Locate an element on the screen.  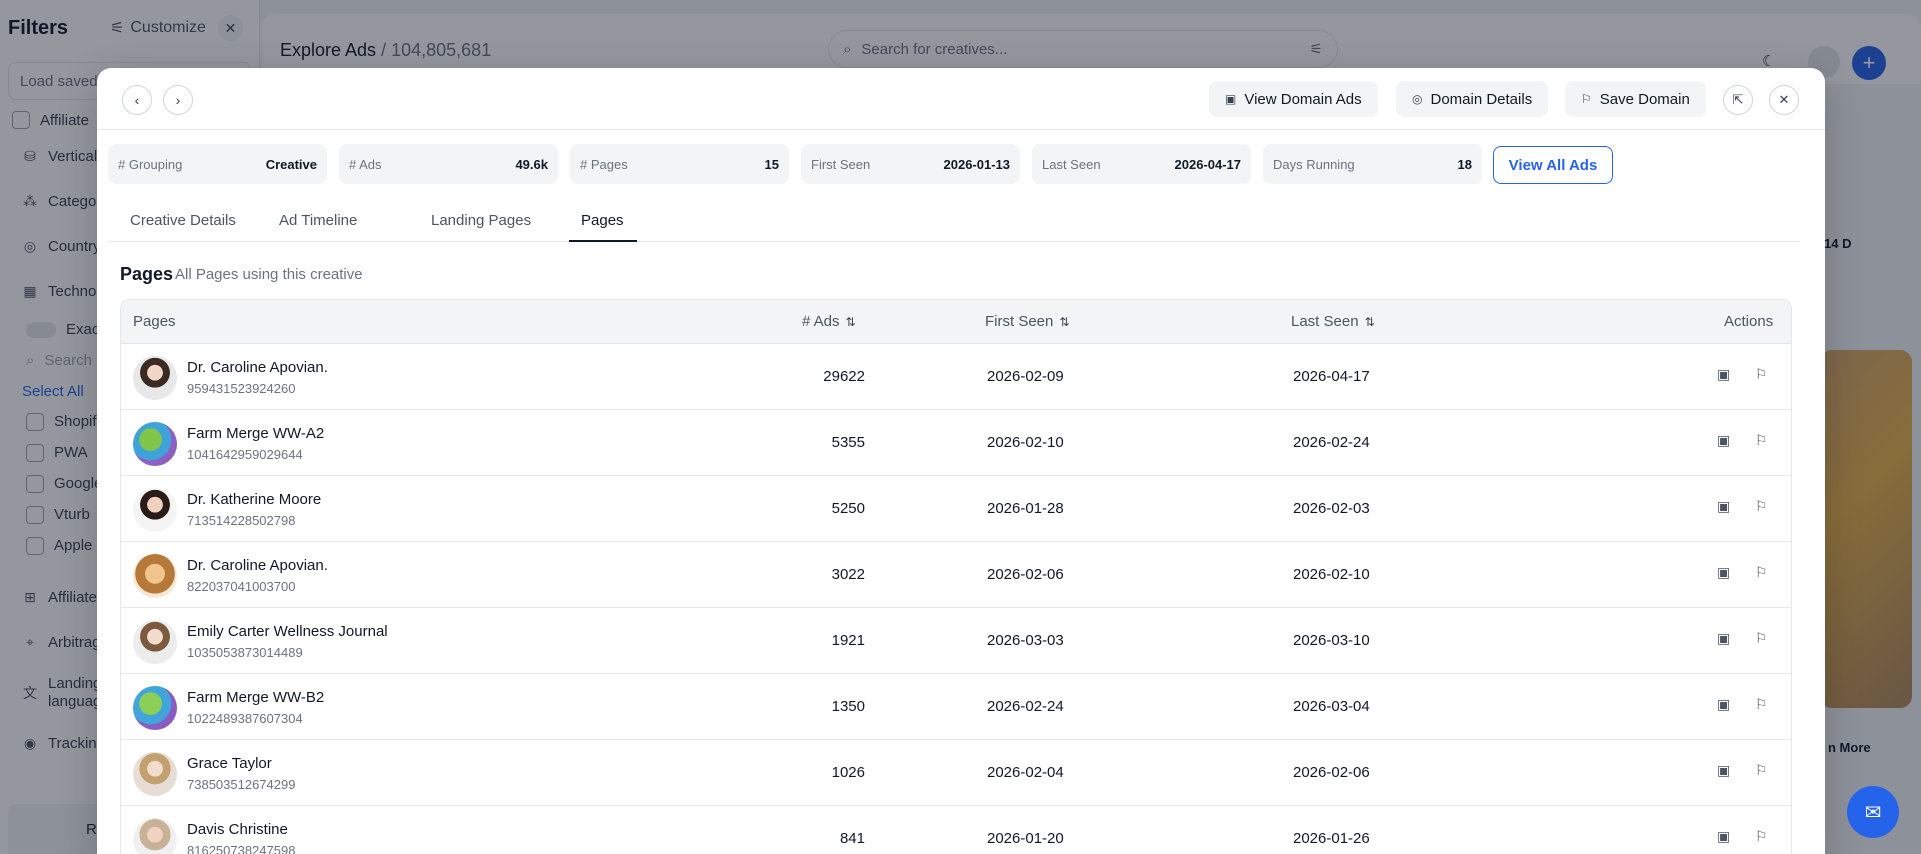
tab-ad-timeline: Ad Timeline is located at coordinates (318, 225).